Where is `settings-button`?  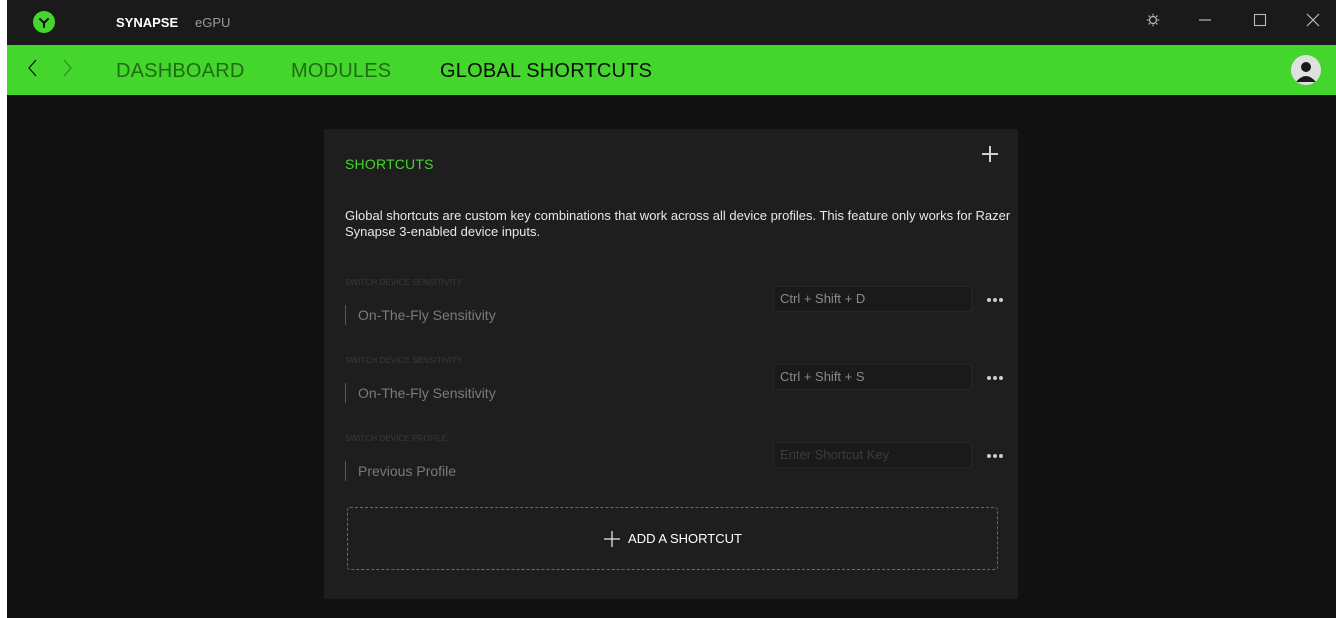
settings-button is located at coordinates (1153, 22).